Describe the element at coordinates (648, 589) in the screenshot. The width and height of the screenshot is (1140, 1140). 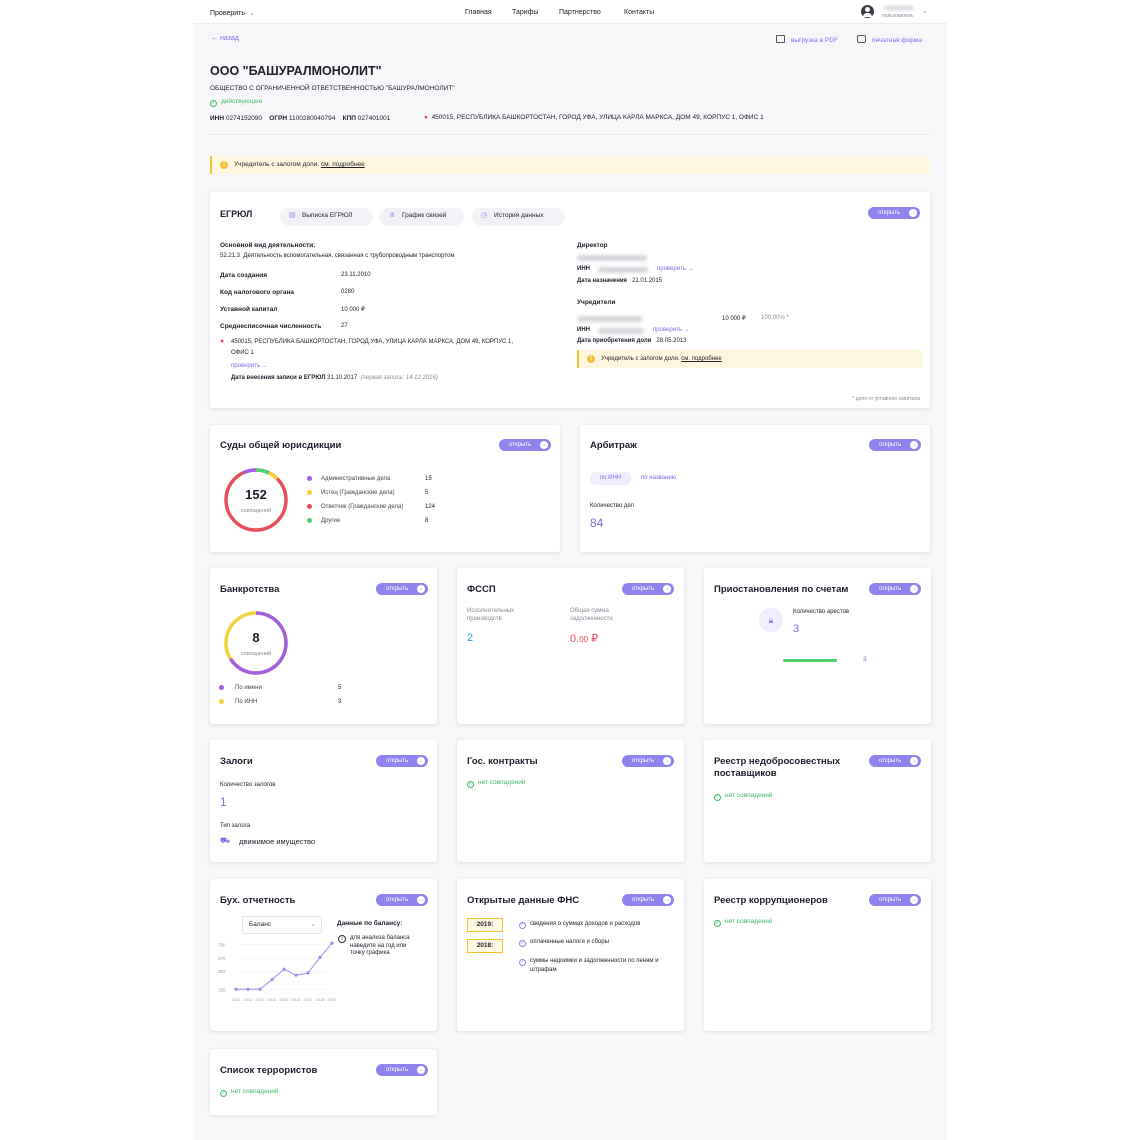
I see `fssp-open-button: открыть →` at that location.